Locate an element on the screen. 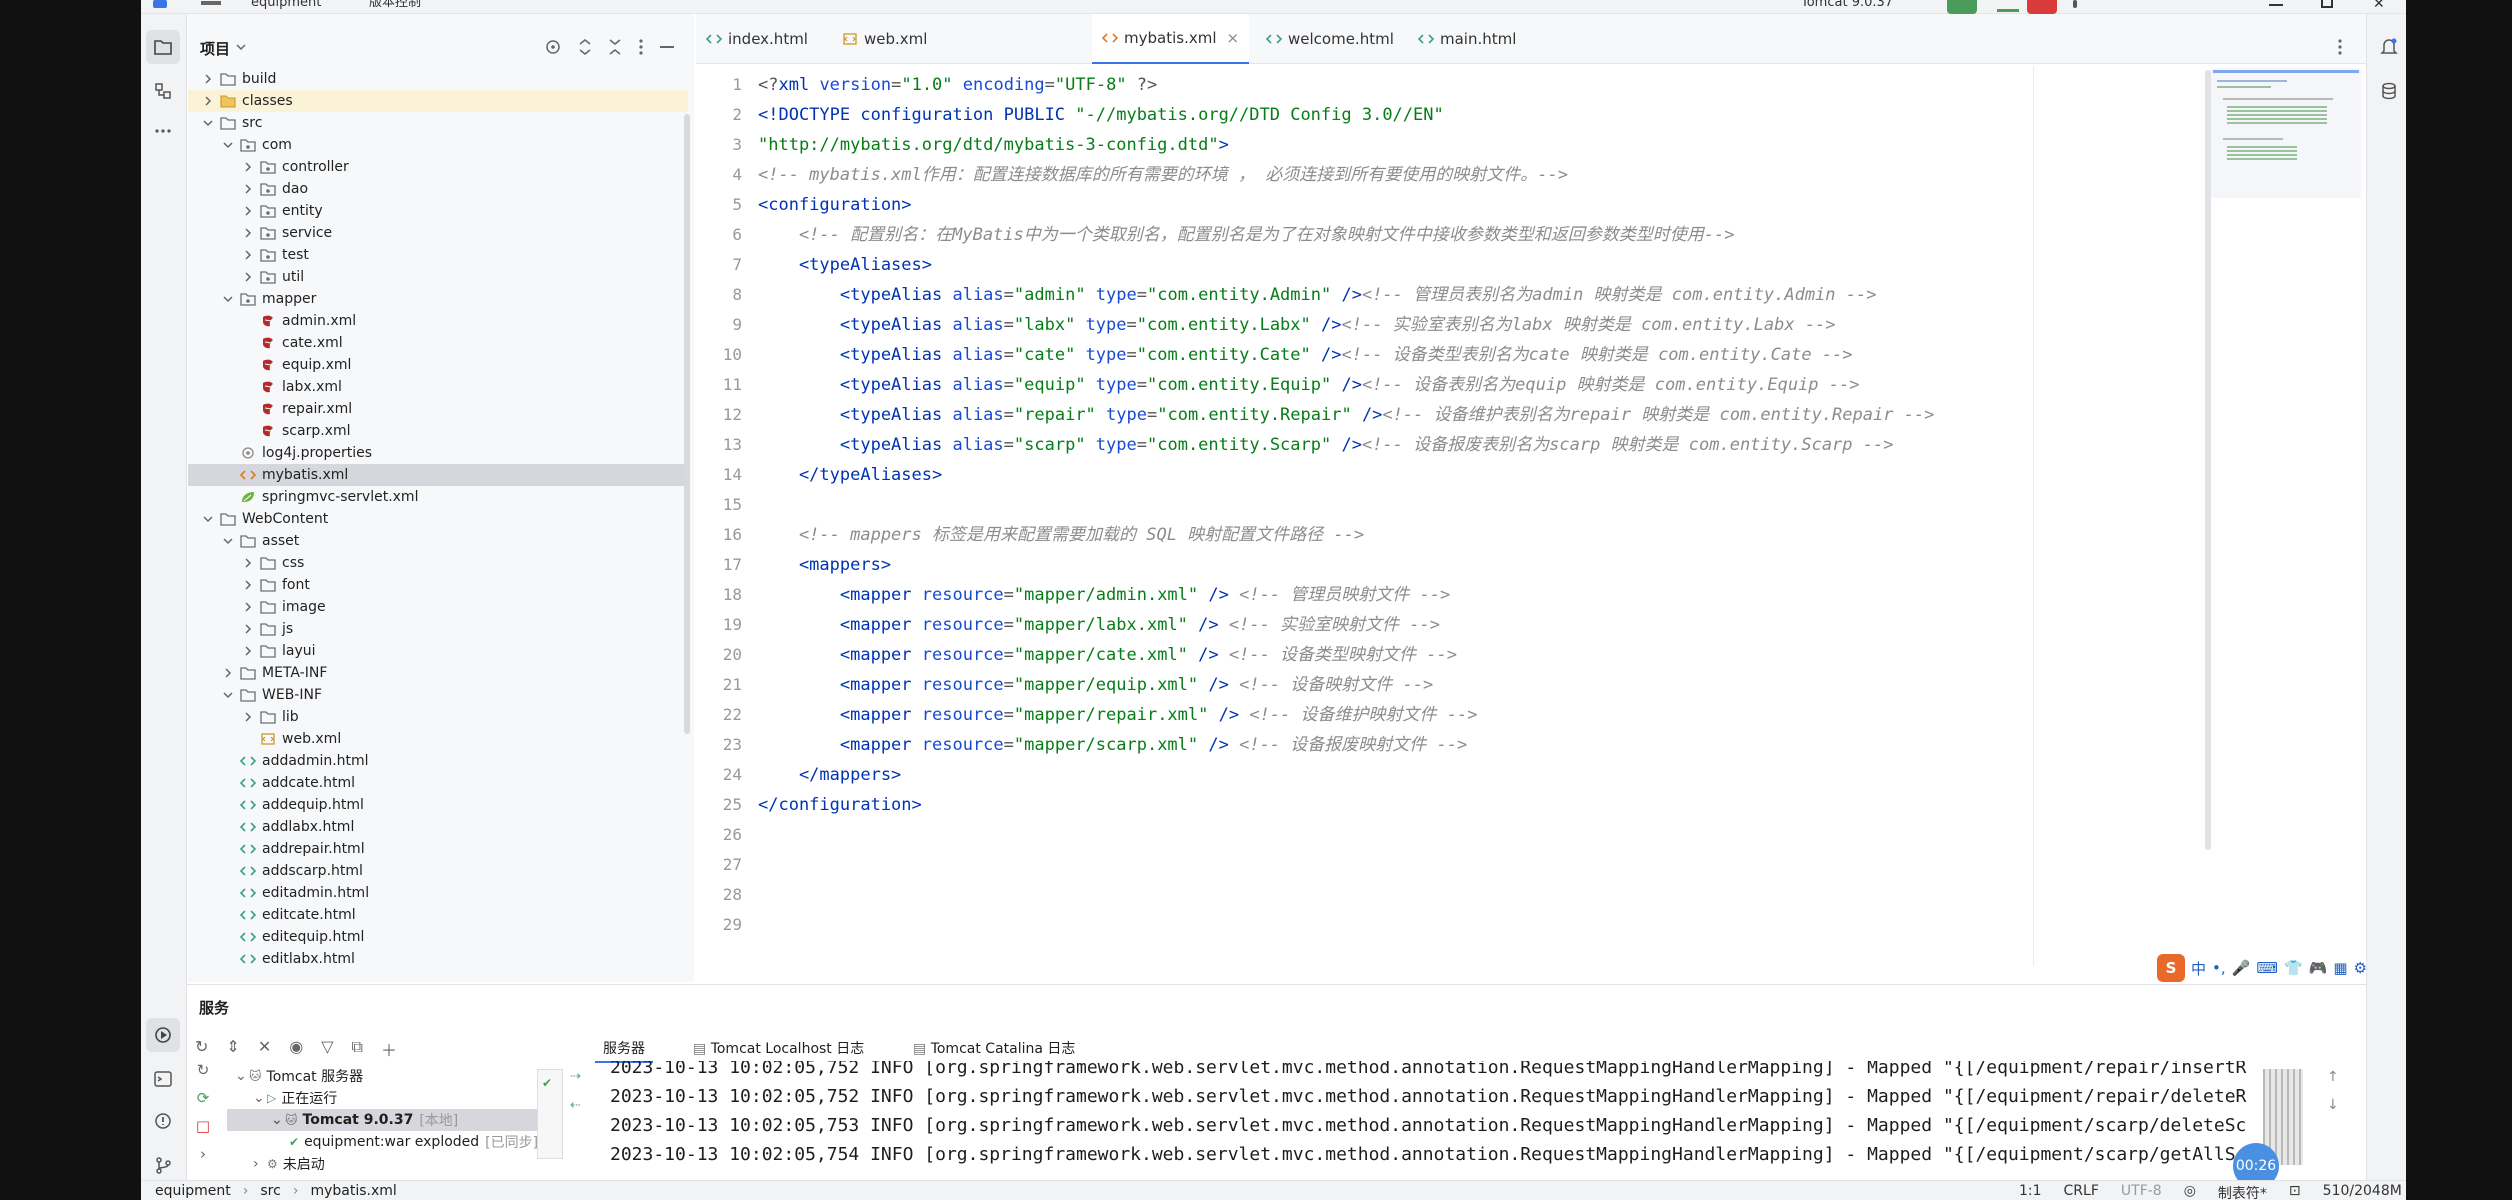  log-tab: ▤ Tomcat Catalina 日志 is located at coordinates (994, 1049).